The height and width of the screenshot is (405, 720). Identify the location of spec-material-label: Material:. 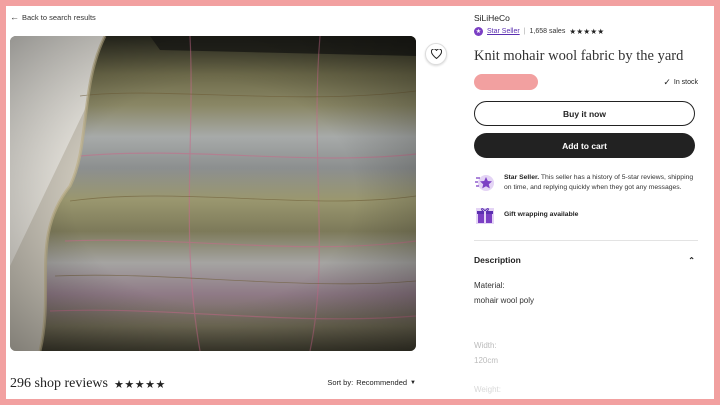
(489, 285).